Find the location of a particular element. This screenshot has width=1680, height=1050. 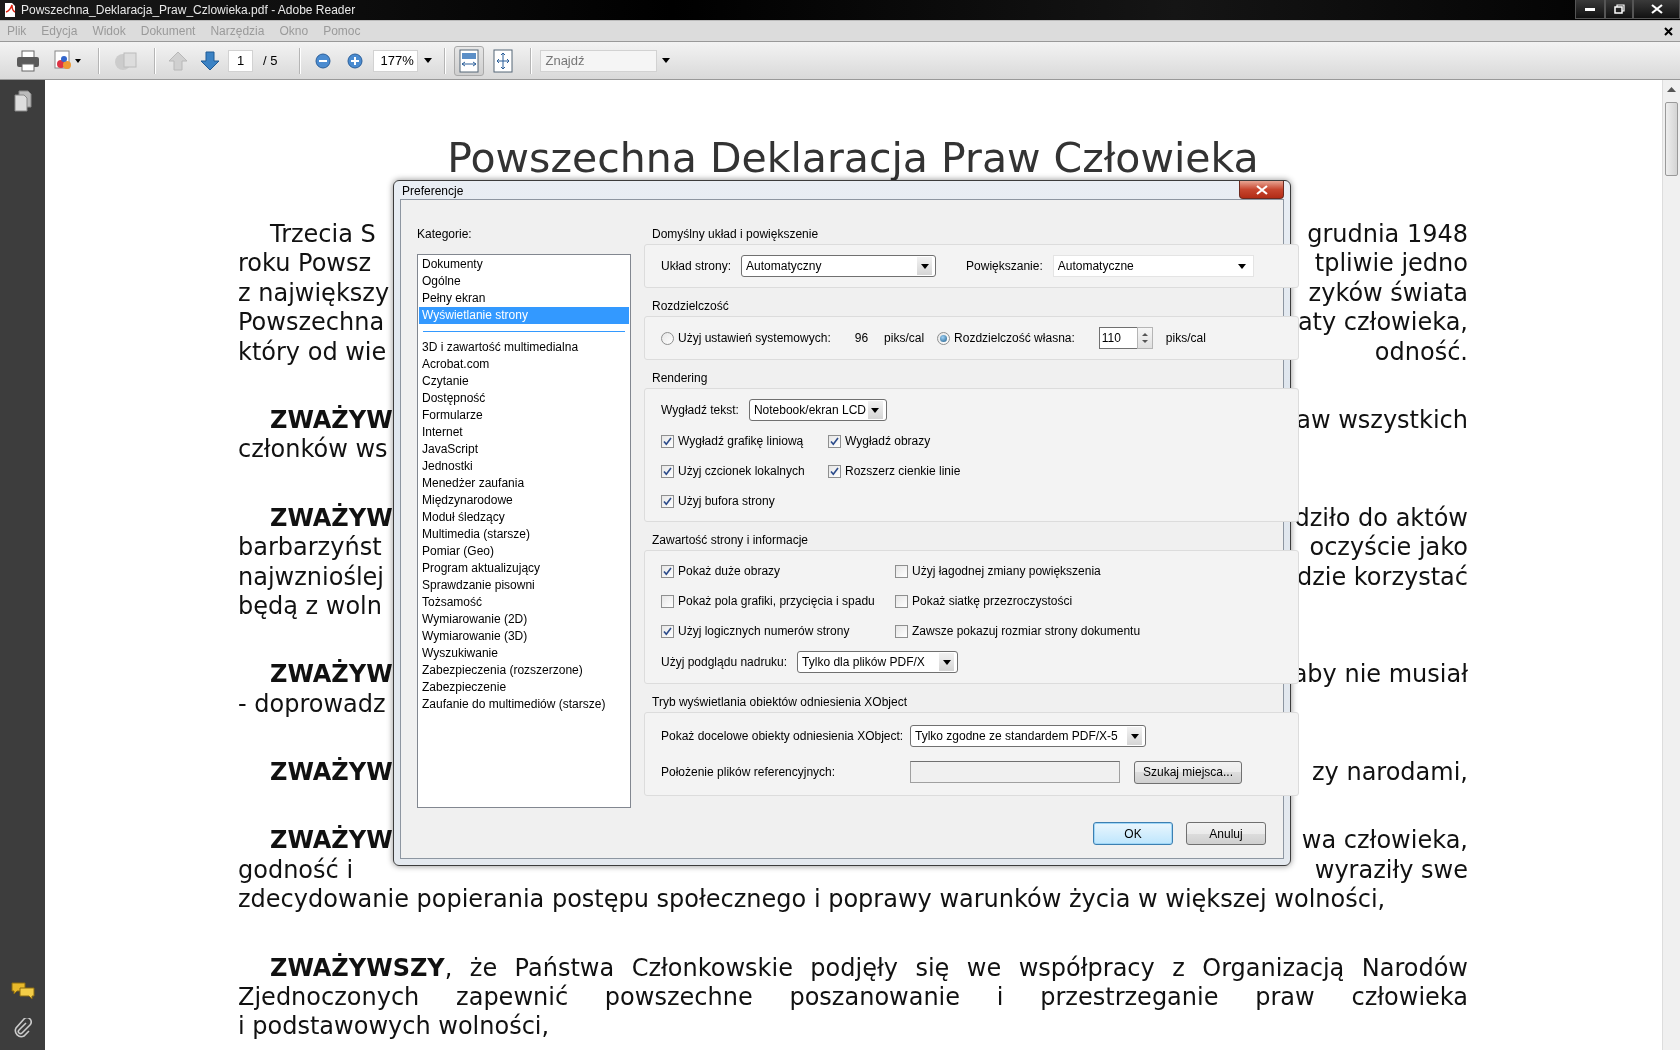

category-item: Dostępność is located at coordinates (524, 398).